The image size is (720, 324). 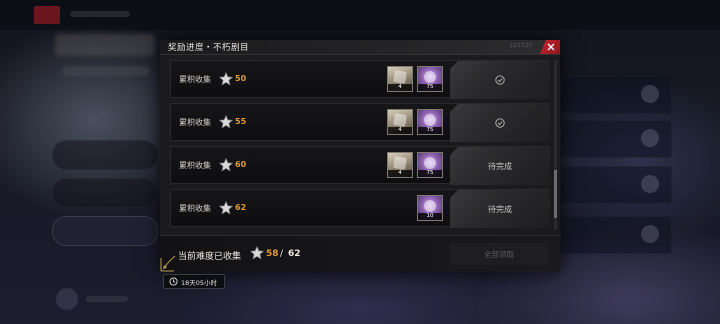 I want to click on close-button, so click(x=550, y=47).